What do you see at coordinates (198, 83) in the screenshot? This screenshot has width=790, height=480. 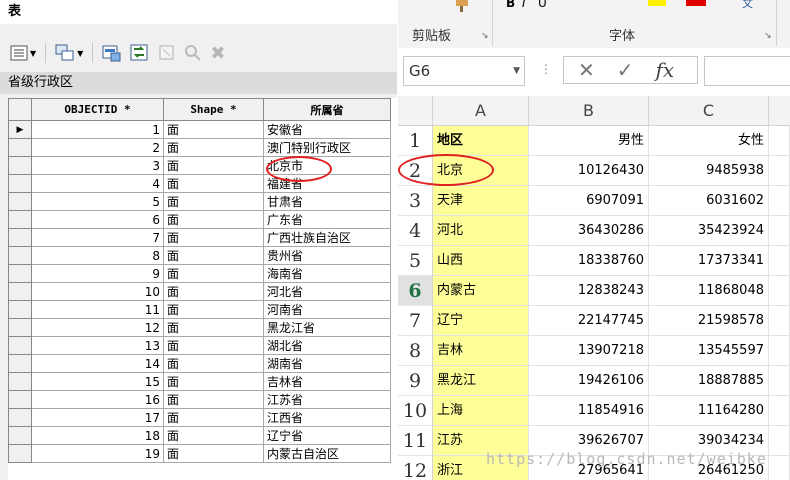 I see `table-tab: 省级行政区` at bounding box center [198, 83].